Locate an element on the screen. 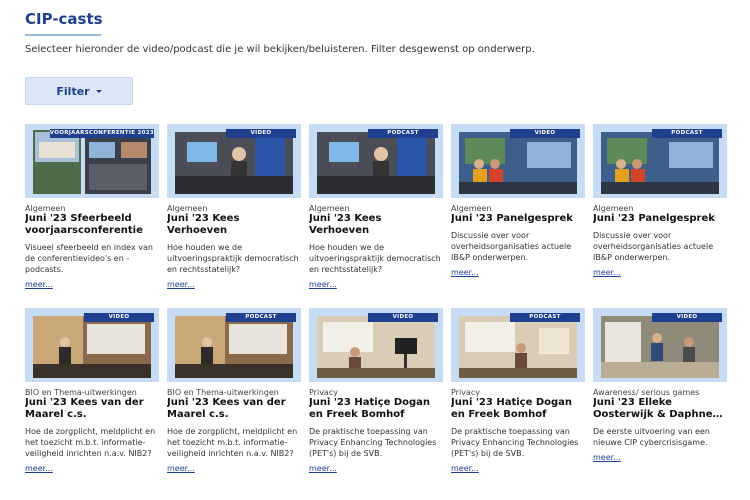 Image resolution: width=750 pixels, height=500 pixels. caret-down-icon is located at coordinates (98, 91).